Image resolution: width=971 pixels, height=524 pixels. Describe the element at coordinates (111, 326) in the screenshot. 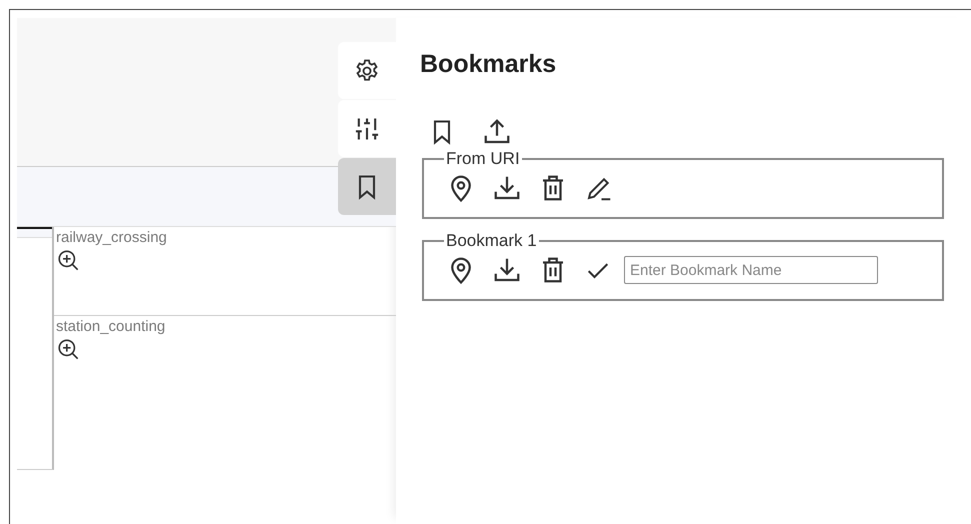

I see `layer-name: station_counting` at that location.